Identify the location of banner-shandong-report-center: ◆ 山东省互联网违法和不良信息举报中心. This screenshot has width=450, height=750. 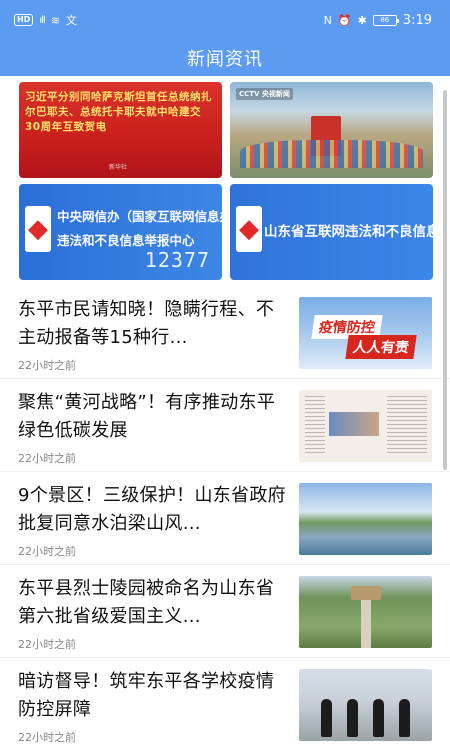
(331, 232).